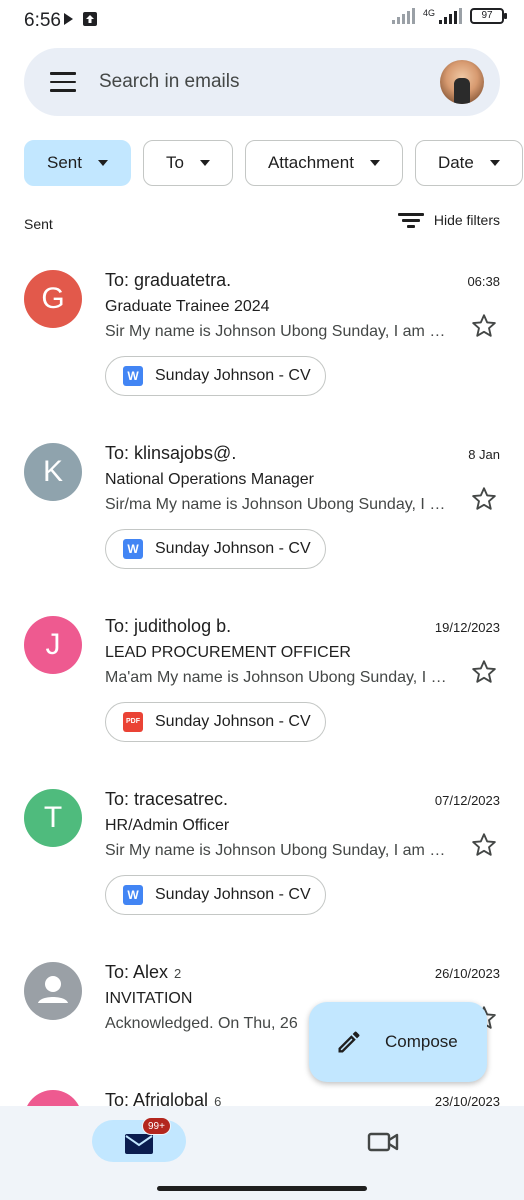 The image size is (524, 1200). I want to click on email-date: 06:38, so click(483, 281).